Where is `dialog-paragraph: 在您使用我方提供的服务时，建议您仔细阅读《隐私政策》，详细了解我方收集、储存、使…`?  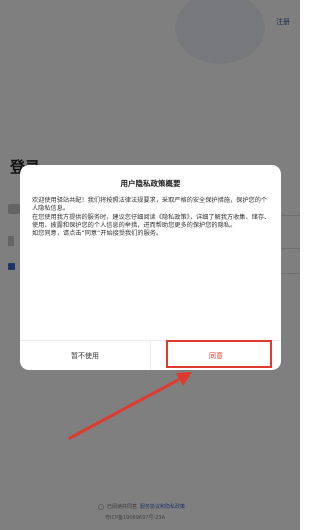
dialog-paragraph: 在您使用我方提供的服务时，建议您仔细阅读《隐私政策》，详细了解我方收集、储存、使… is located at coordinates (151, 221).